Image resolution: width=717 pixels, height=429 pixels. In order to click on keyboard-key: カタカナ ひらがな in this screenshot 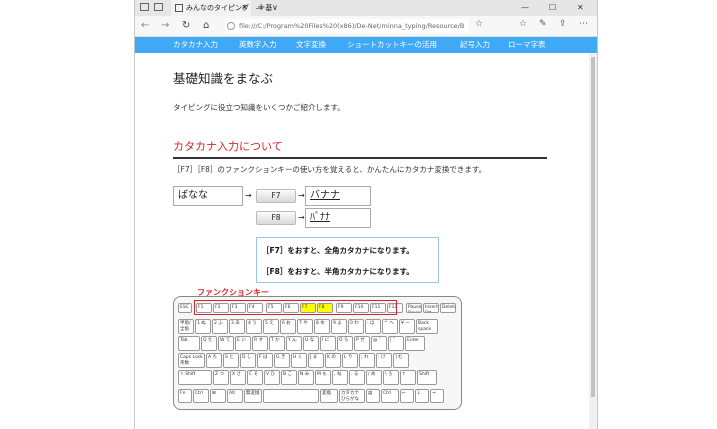, I will do `click(352, 396)`.